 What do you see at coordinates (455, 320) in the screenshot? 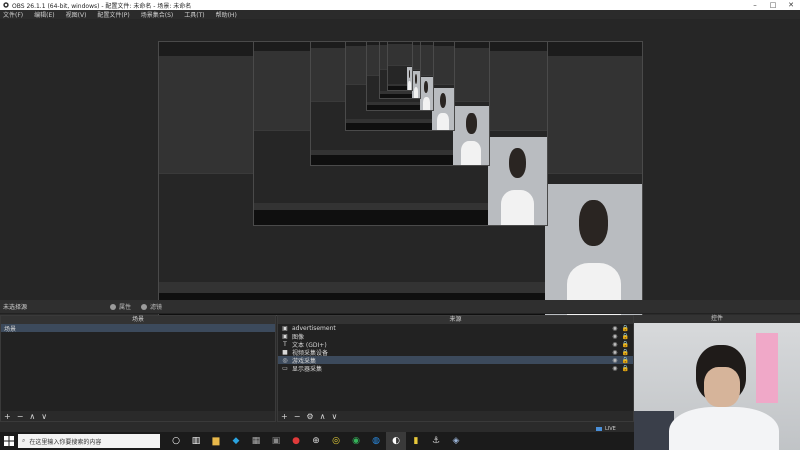
I see `sources-header: 来源` at bounding box center [455, 320].